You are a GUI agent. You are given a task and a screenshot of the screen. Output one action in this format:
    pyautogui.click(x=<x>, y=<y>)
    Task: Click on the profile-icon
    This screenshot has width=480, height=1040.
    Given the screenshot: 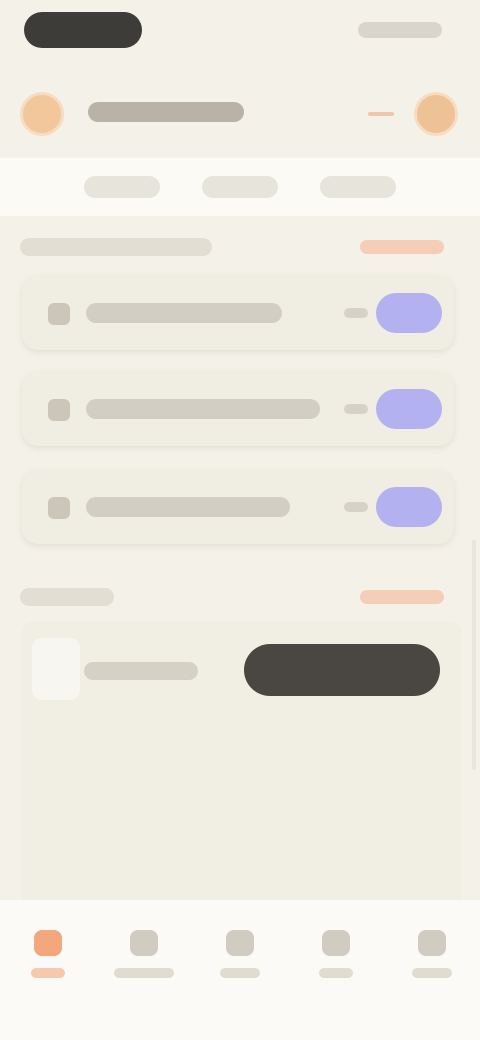 What is the action you would take?
    pyautogui.click(x=436, y=114)
    